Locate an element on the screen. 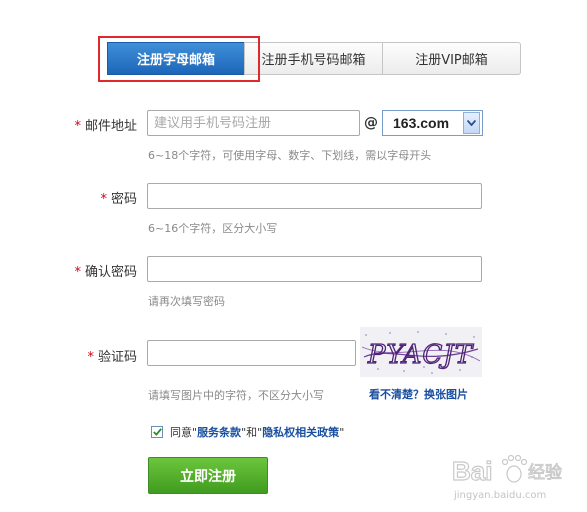  tab-letter-email: 注册字母邮箱 is located at coordinates (176, 58).